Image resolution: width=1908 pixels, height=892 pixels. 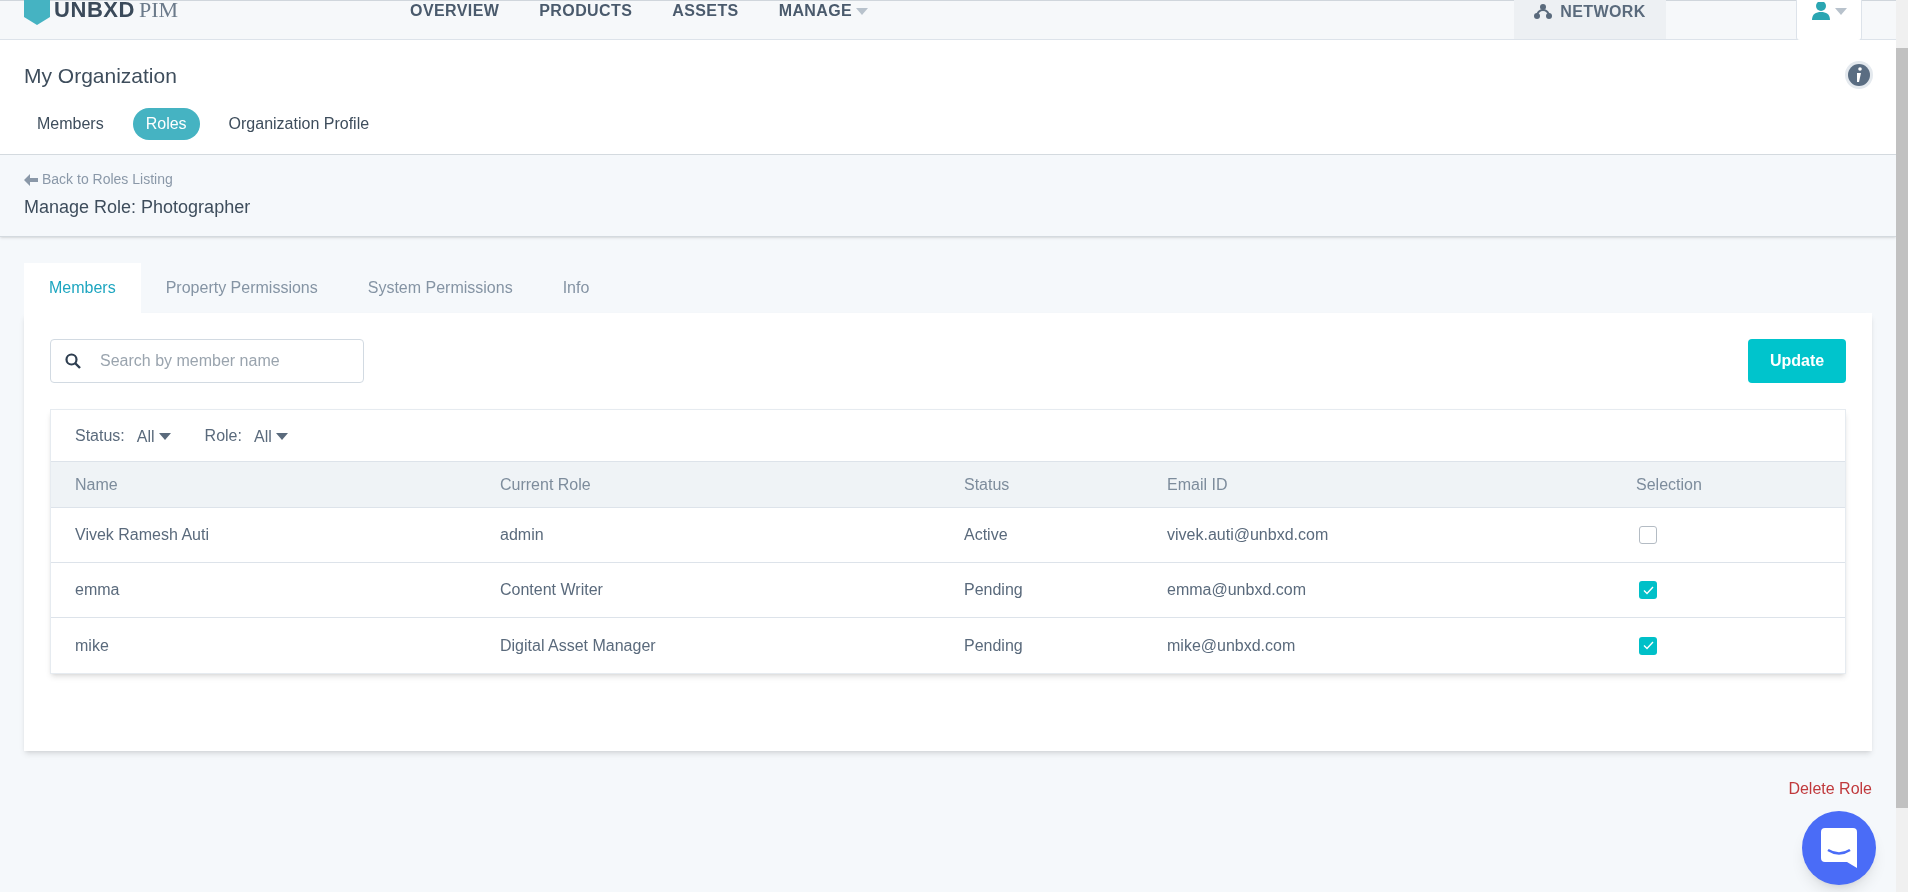 I want to click on table-cell: vivek.auti@unbxd.com, so click(x=1248, y=534).